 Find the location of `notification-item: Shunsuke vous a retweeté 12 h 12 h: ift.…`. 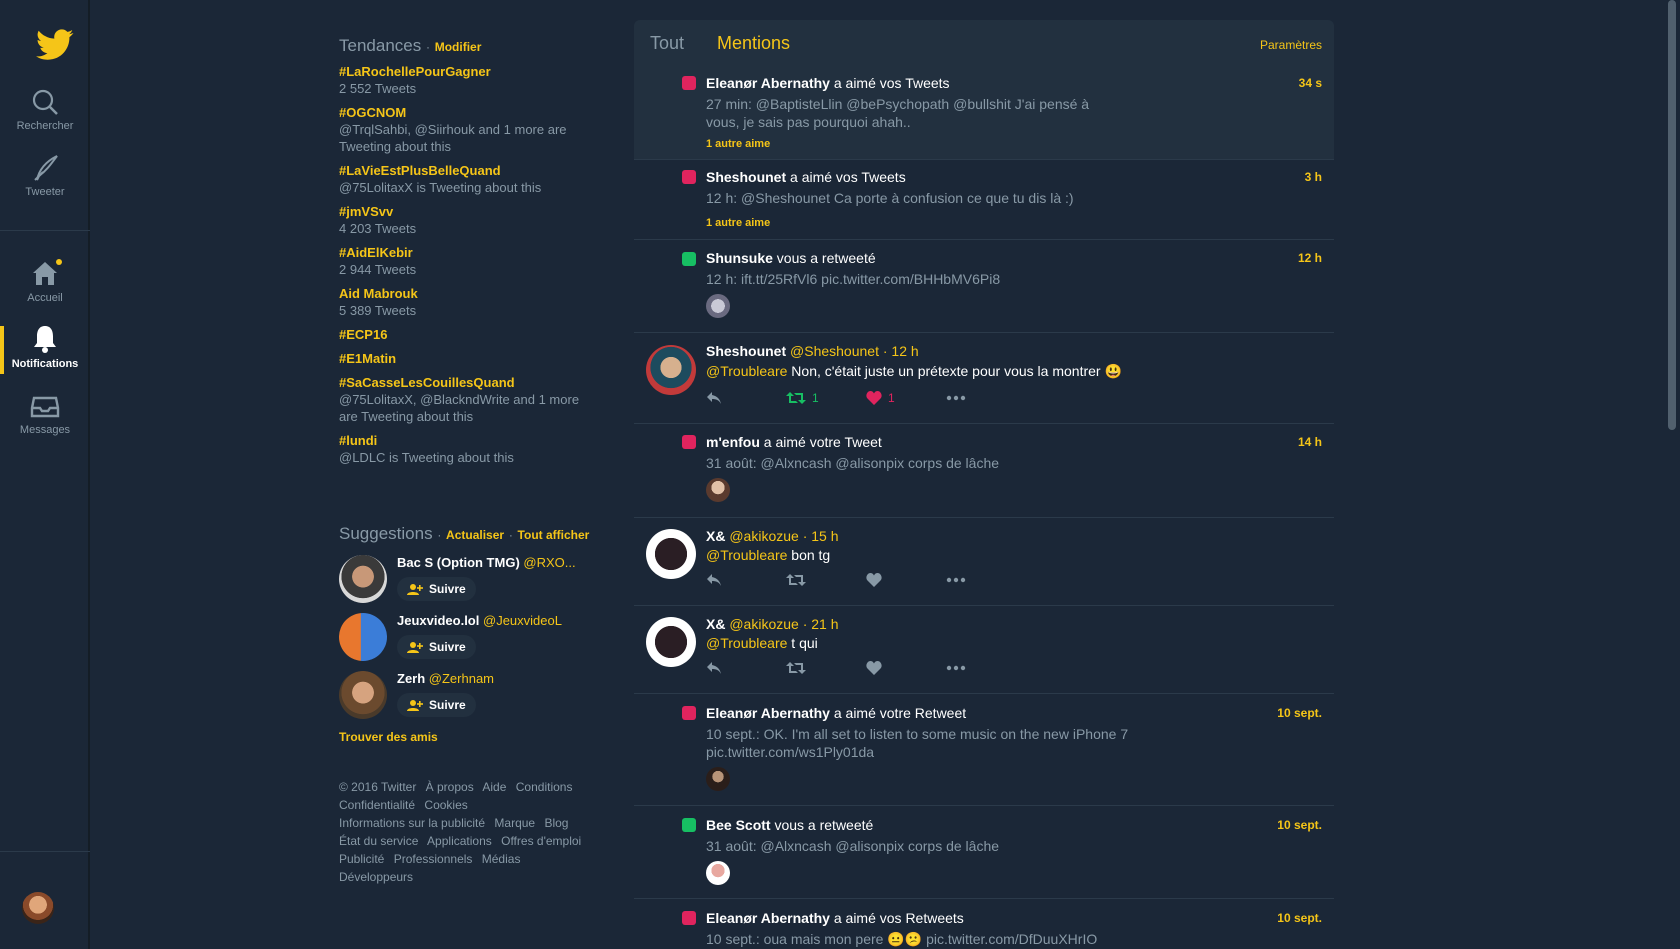

notification-item: Shunsuke vous a retweeté 12 h 12 h: ift.… is located at coordinates (984, 286).